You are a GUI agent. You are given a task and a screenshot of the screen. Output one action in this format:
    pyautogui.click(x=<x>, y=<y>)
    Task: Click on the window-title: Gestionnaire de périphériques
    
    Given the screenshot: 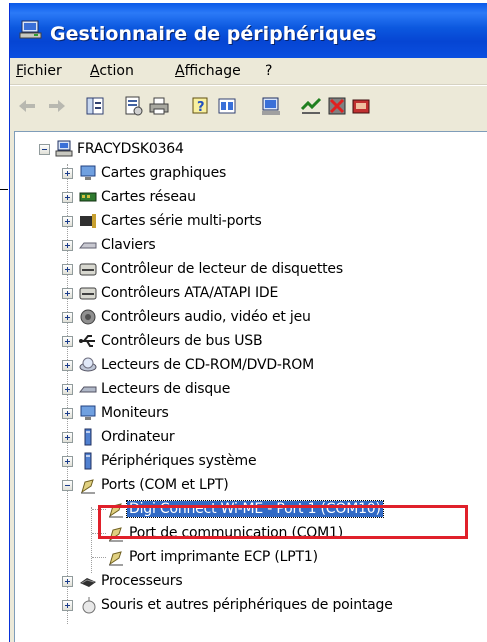 What is the action you would take?
    pyautogui.click(x=213, y=34)
    